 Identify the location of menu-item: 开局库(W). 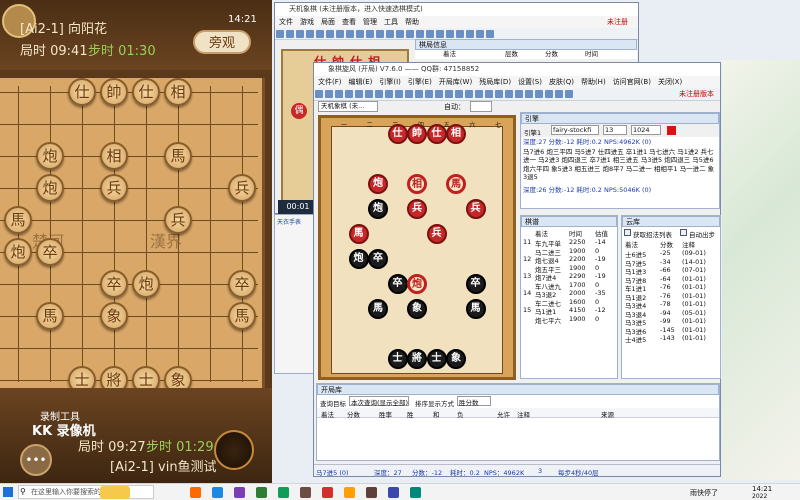
(455, 82).